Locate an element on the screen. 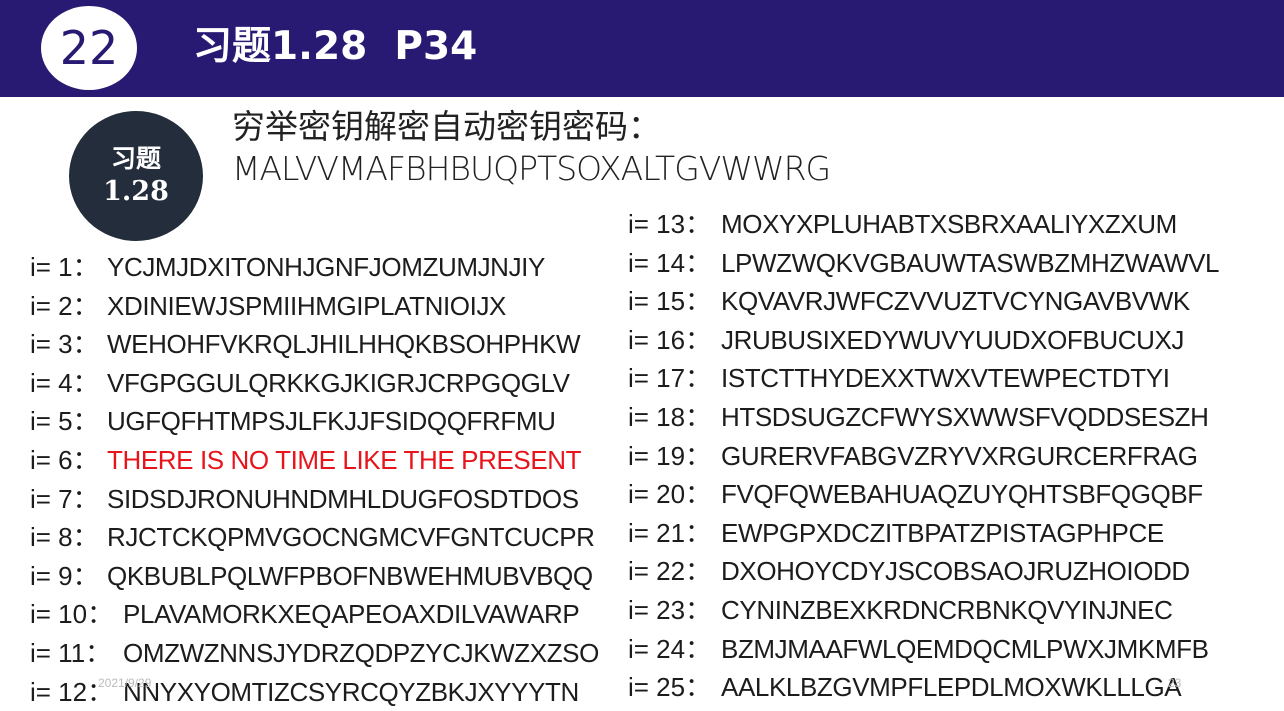 This screenshot has height=711, width=1284. problem-heading: 穷举密钥解密自动密钥密码： is located at coordinates (446, 126).